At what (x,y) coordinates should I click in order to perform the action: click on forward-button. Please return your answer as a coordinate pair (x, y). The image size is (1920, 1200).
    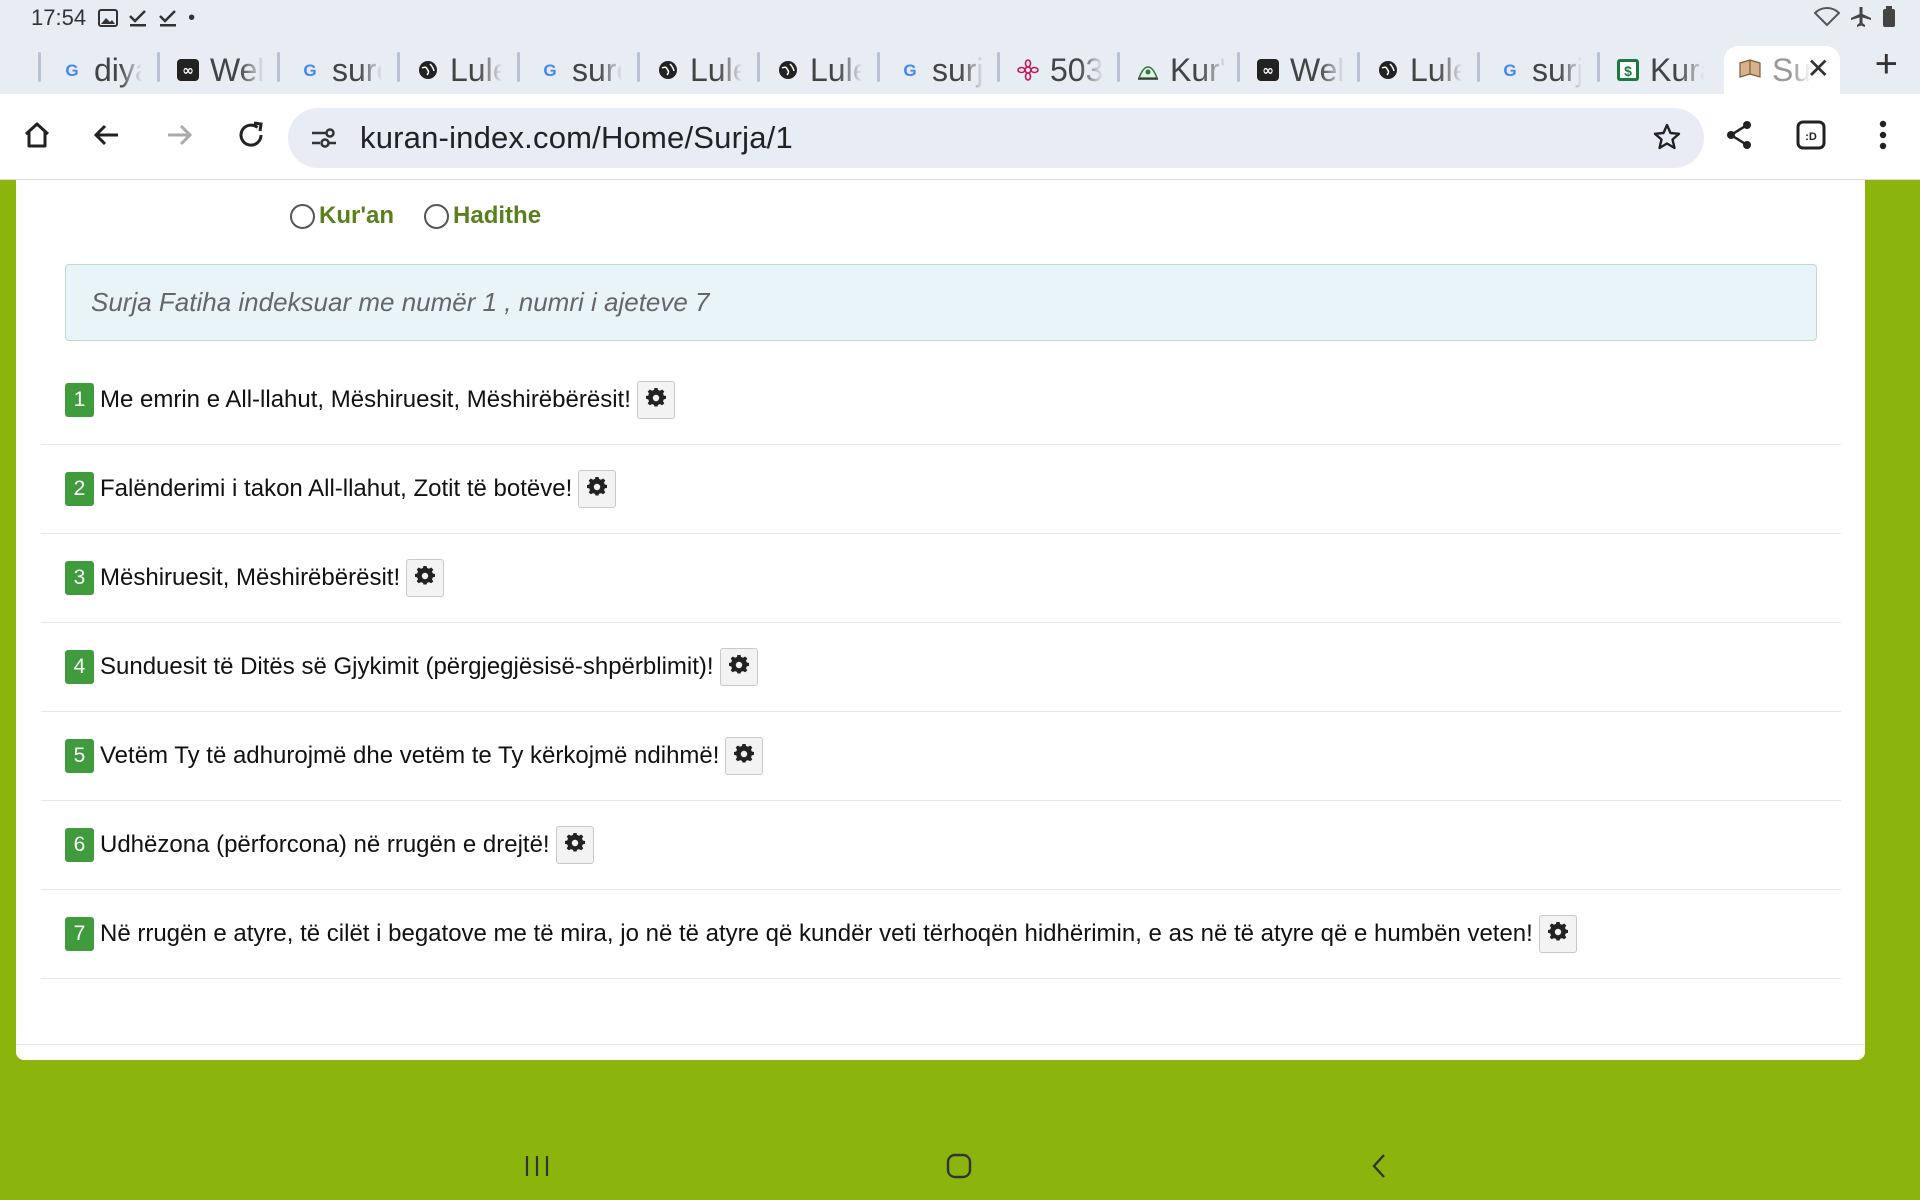
    Looking at the image, I should click on (179, 137).